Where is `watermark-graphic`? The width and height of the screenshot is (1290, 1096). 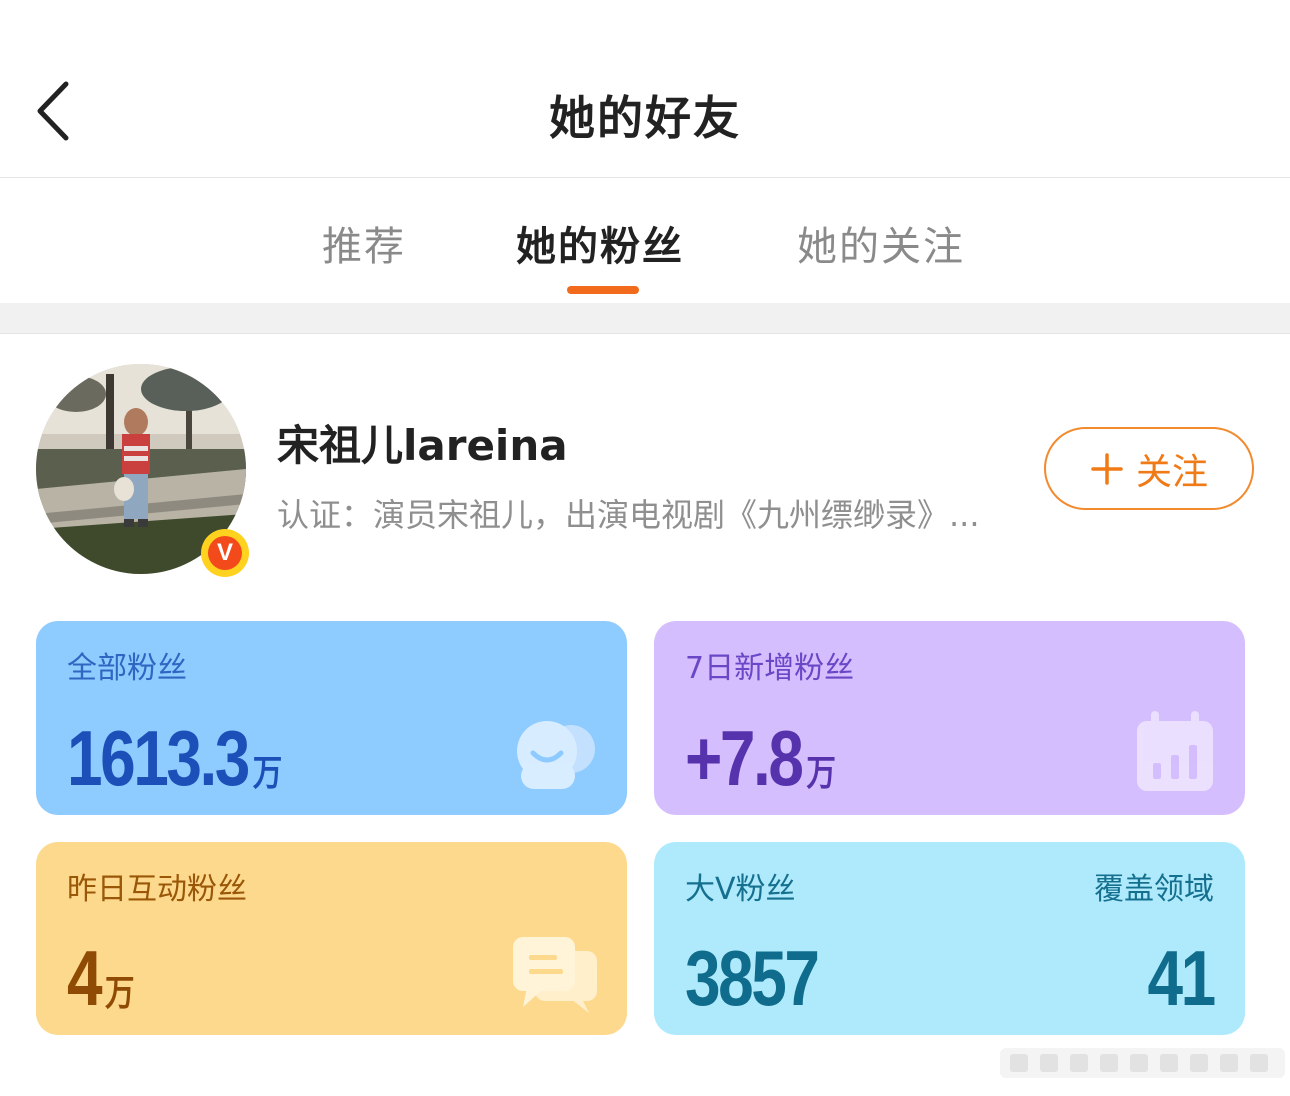 watermark-graphic is located at coordinates (1142, 1063).